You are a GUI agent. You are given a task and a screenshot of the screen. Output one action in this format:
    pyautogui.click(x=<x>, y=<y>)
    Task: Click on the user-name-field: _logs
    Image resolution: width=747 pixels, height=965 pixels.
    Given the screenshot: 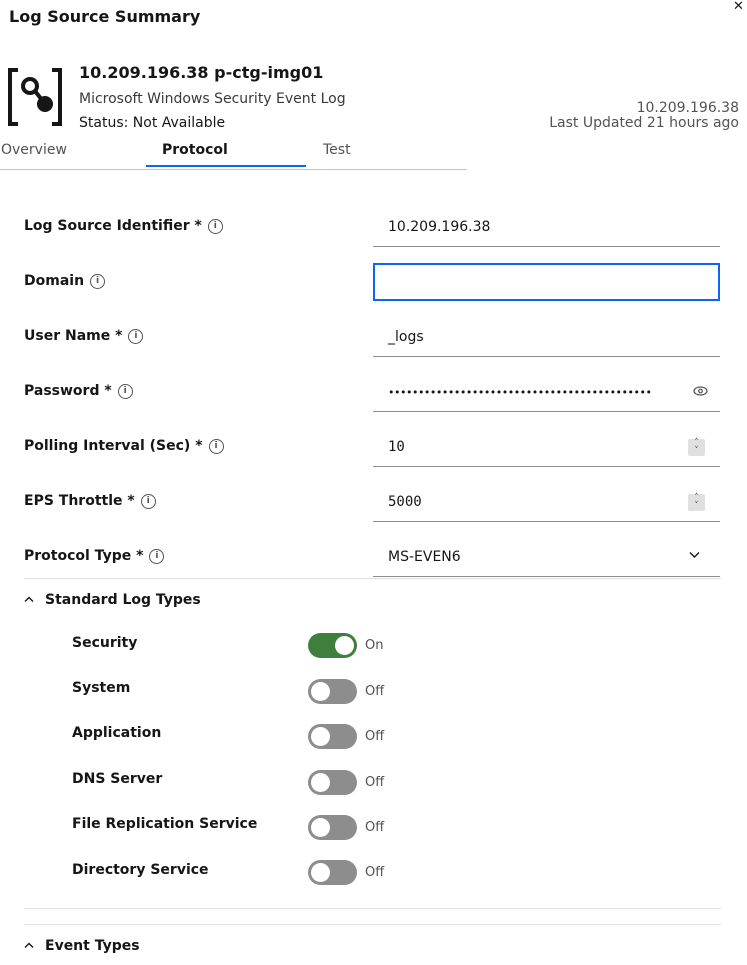 What is the action you would take?
    pyautogui.click(x=546, y=338)
    